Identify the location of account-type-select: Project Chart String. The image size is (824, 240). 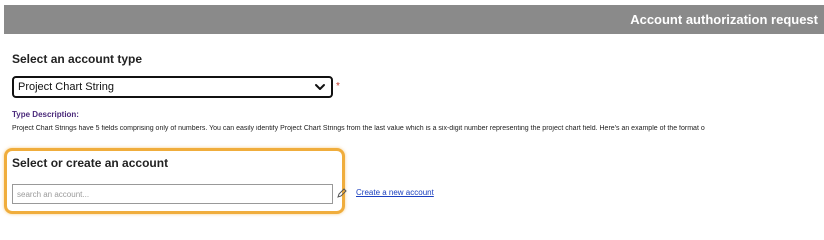
(172, 87).